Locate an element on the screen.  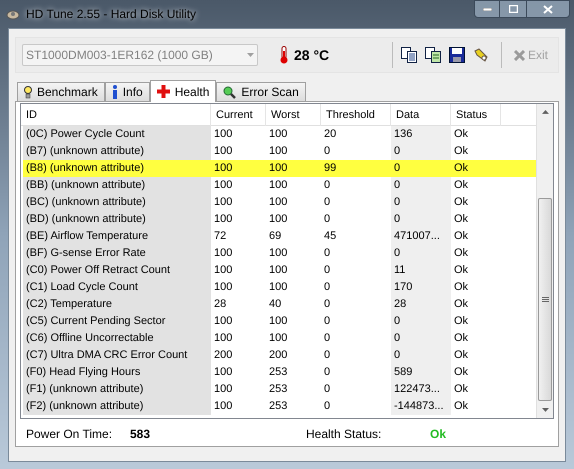
scrollbar is located at coordinates (544, 261).